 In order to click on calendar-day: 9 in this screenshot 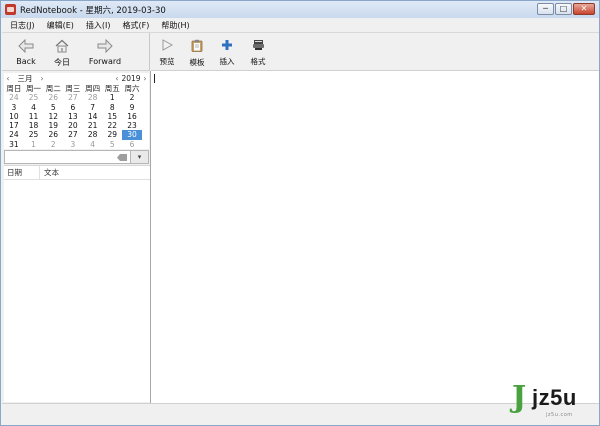, I will do `click(132, 107)`.